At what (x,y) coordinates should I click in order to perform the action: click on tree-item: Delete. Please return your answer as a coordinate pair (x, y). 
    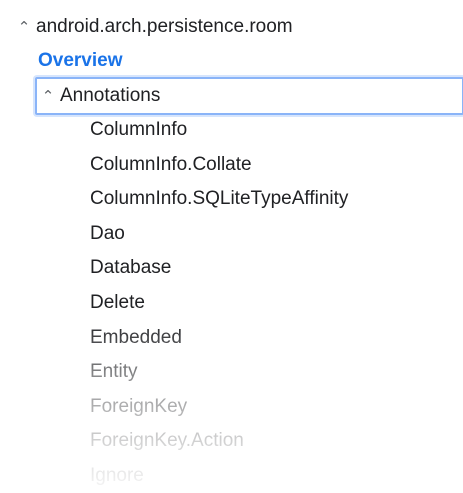
    Looking at the image, I should click on (117, 303).